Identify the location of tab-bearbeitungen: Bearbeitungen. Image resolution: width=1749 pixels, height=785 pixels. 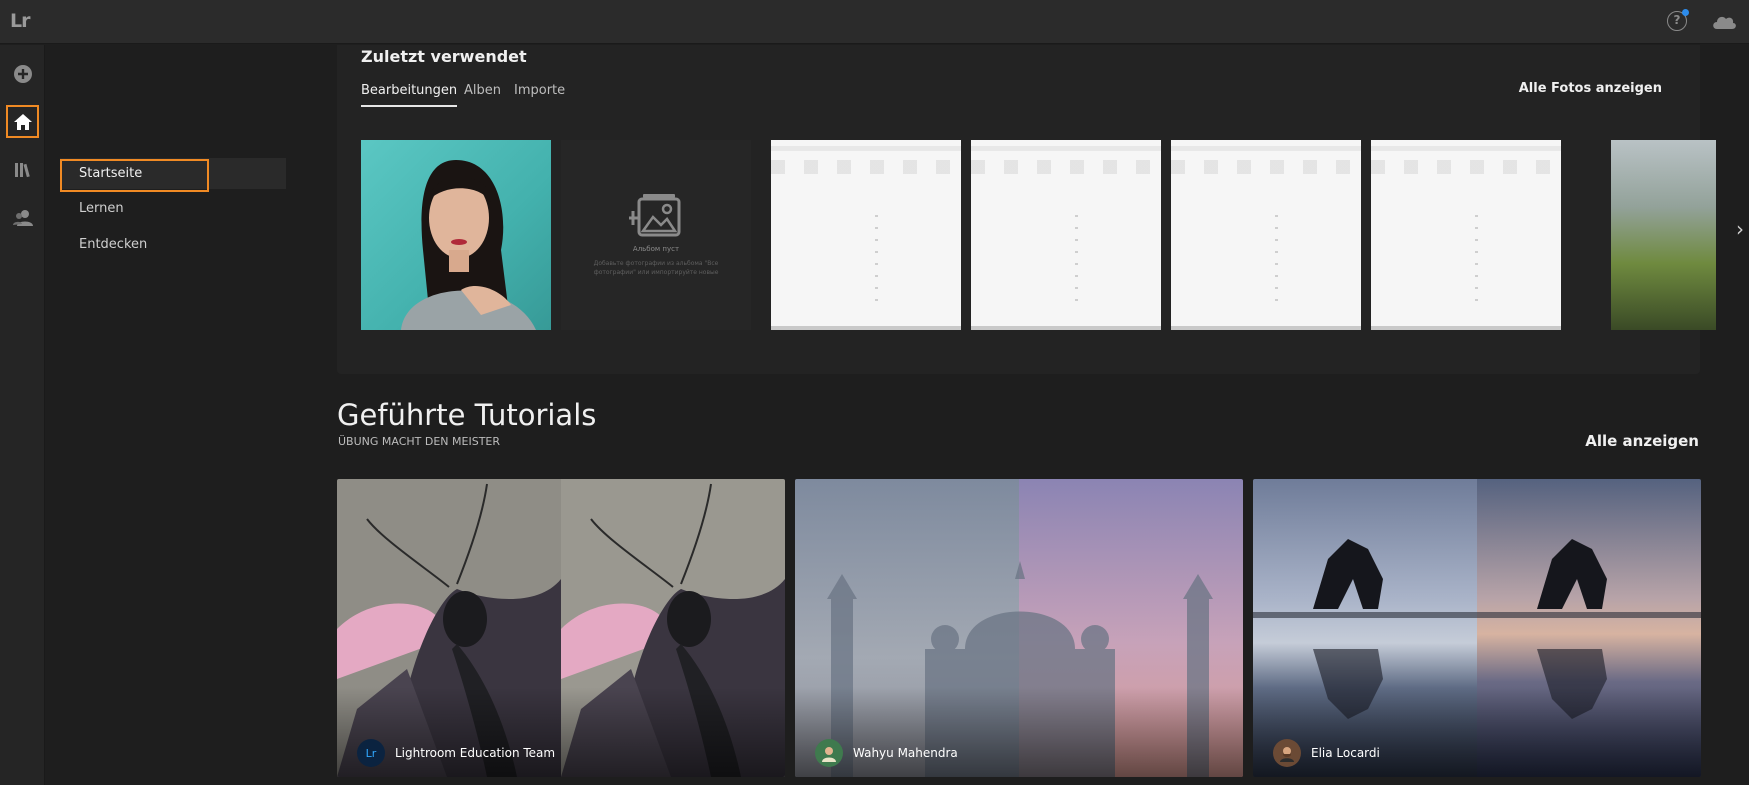
(409, 95).